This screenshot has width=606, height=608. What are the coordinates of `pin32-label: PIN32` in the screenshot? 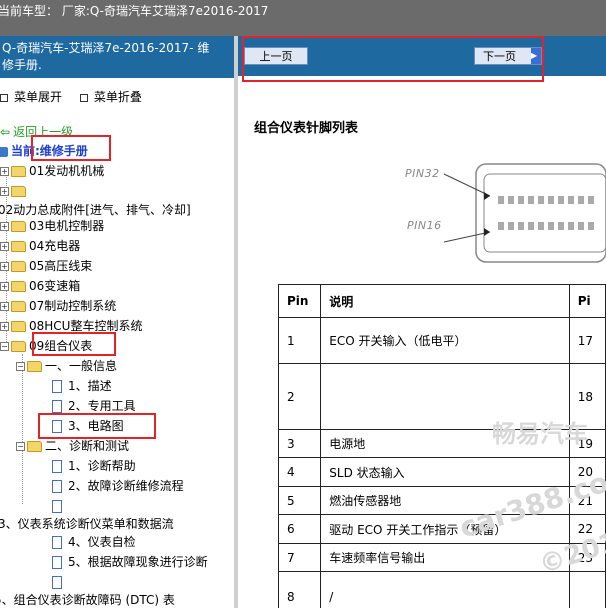 It's located at (422, 173).